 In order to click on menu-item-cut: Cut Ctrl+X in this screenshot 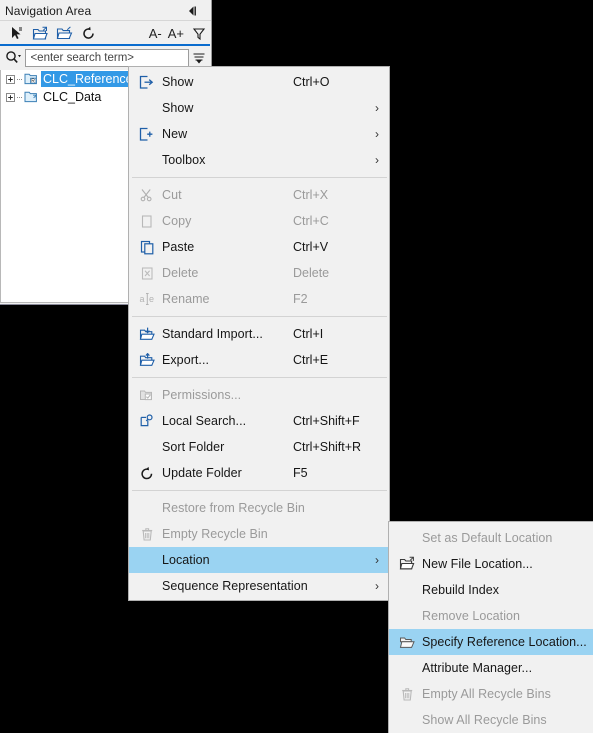, I will do `click(259, 195)`.